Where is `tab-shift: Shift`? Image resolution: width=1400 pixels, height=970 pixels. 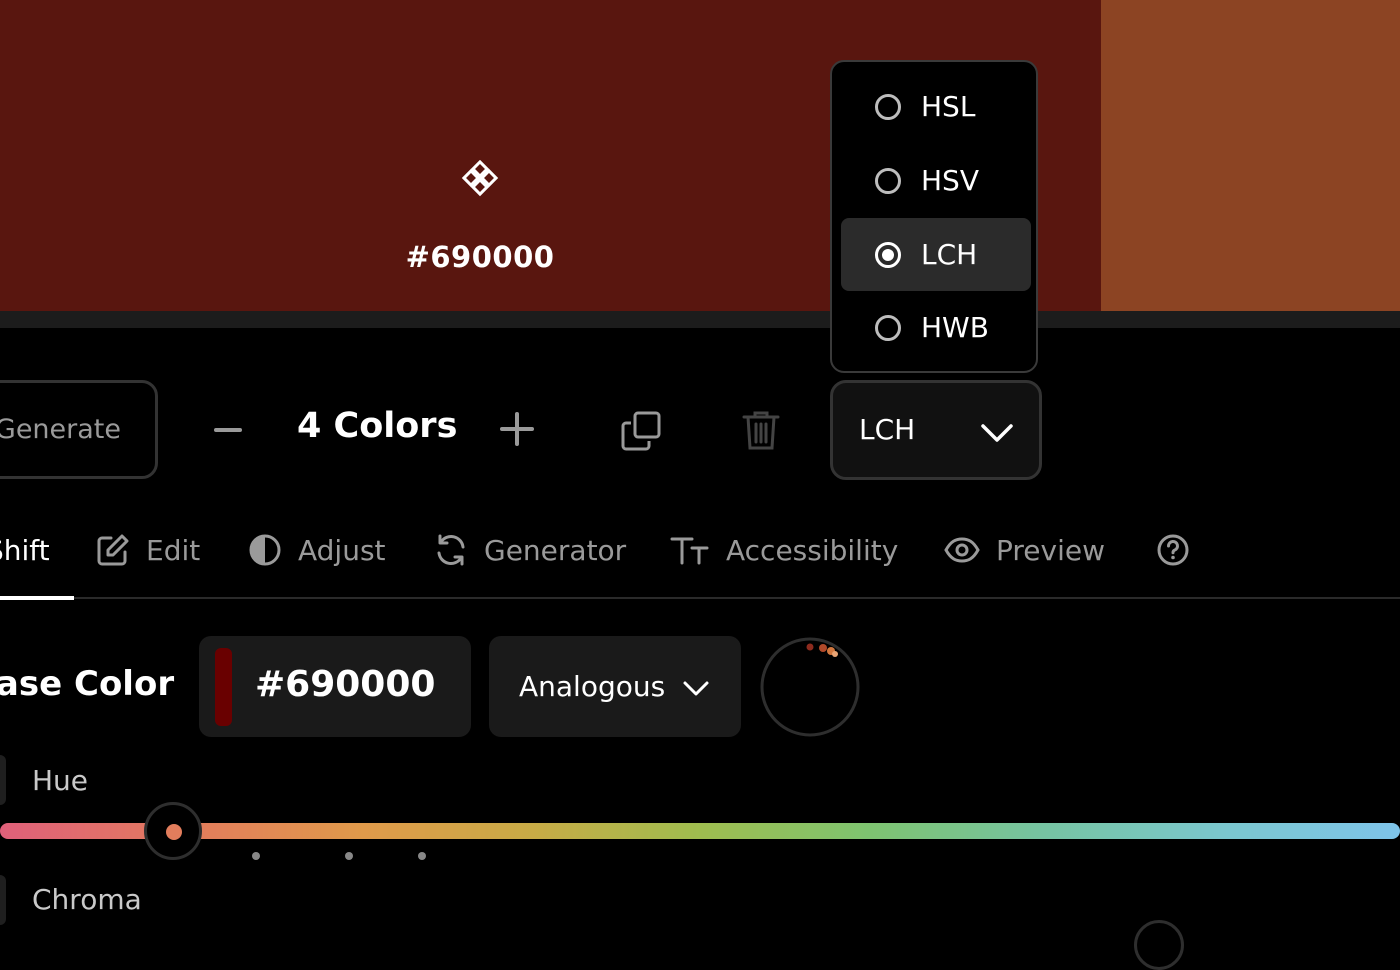 tab-shift: Shift is located at coordinates (25, 550).